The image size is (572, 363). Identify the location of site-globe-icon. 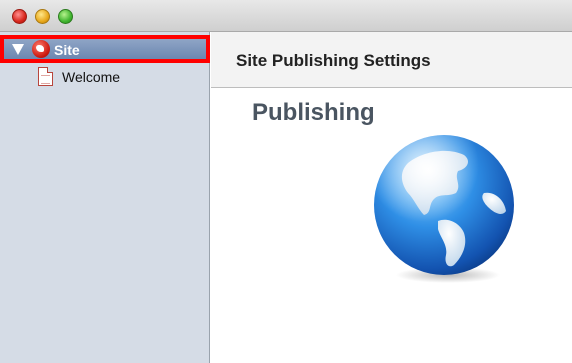
(41, 49).